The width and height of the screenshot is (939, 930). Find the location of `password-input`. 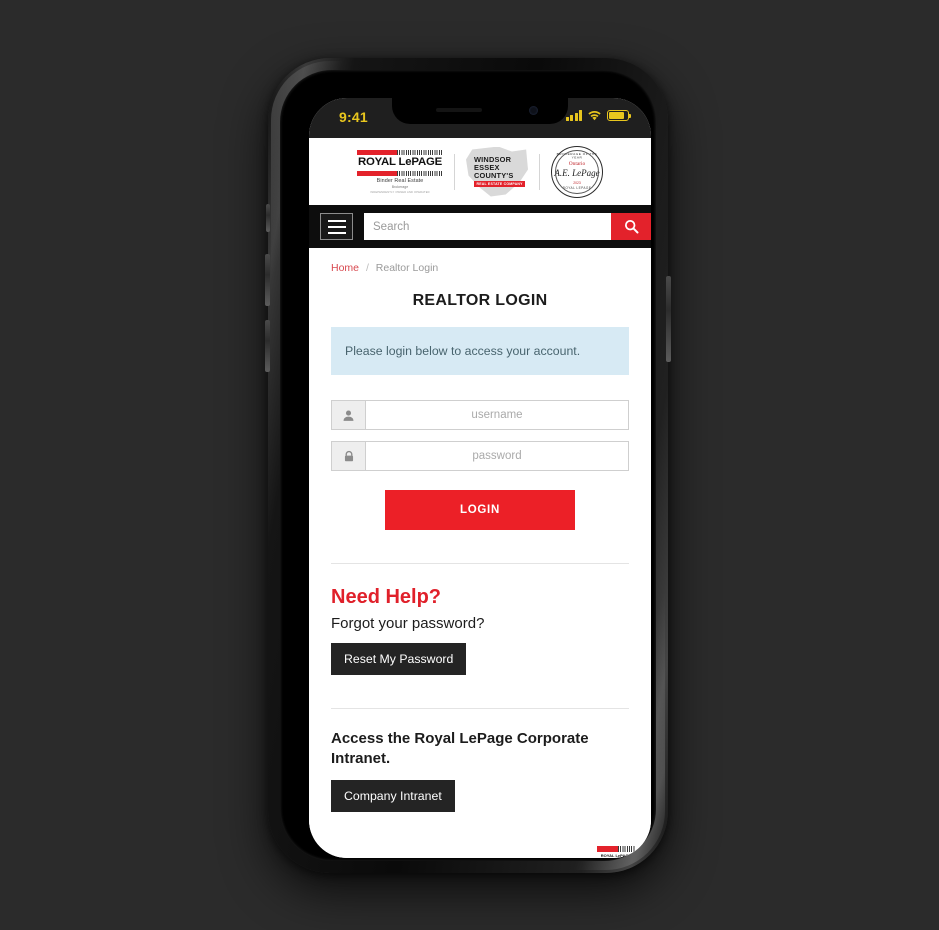

password-input is located at coordinates (497, 456).